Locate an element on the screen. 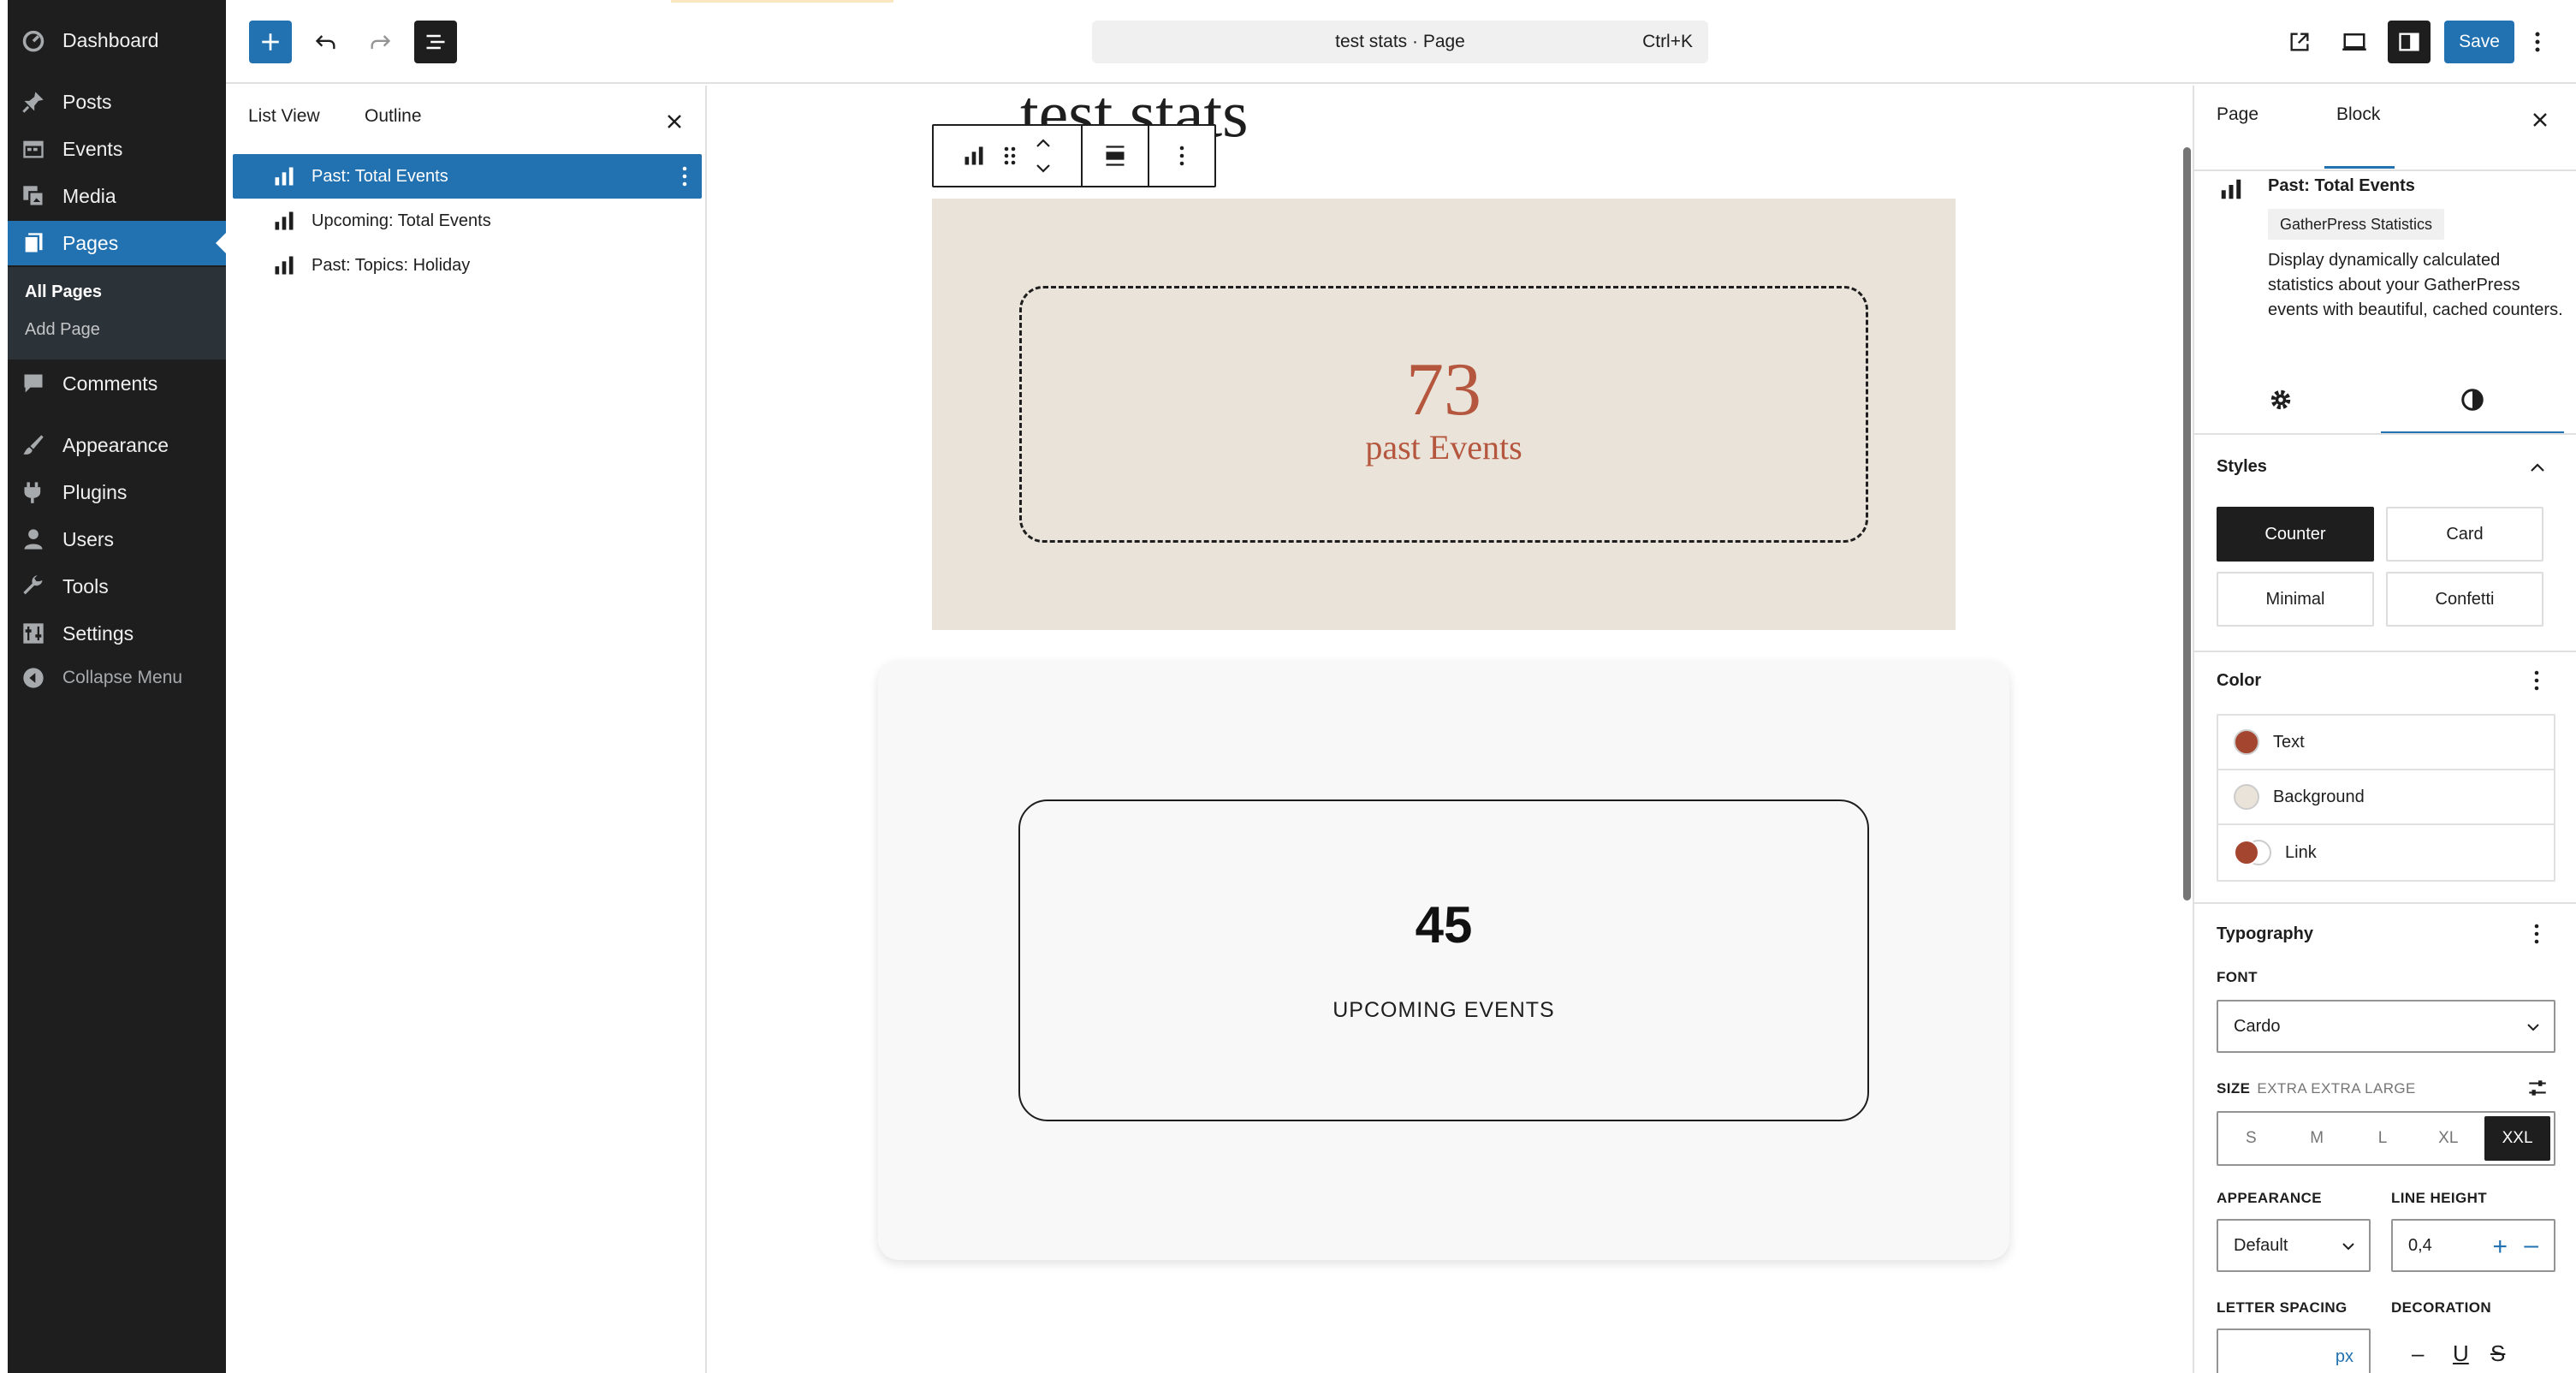 Image resolution: width=2576 pixels, height=1373 pixels. size-m-button: M is located at coordinates (2317, 1138).